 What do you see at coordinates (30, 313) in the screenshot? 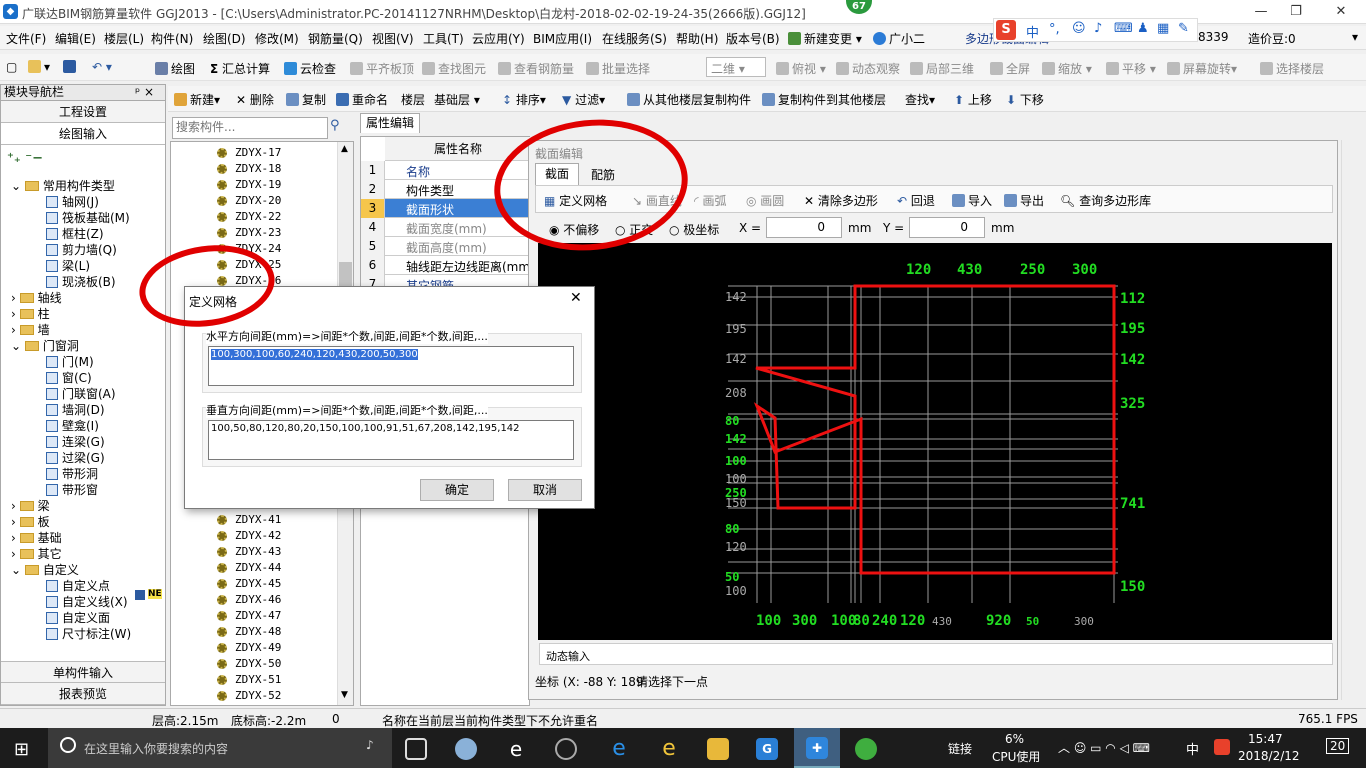
I see `tree-item: › 柱` at bounding box center [30, 313].